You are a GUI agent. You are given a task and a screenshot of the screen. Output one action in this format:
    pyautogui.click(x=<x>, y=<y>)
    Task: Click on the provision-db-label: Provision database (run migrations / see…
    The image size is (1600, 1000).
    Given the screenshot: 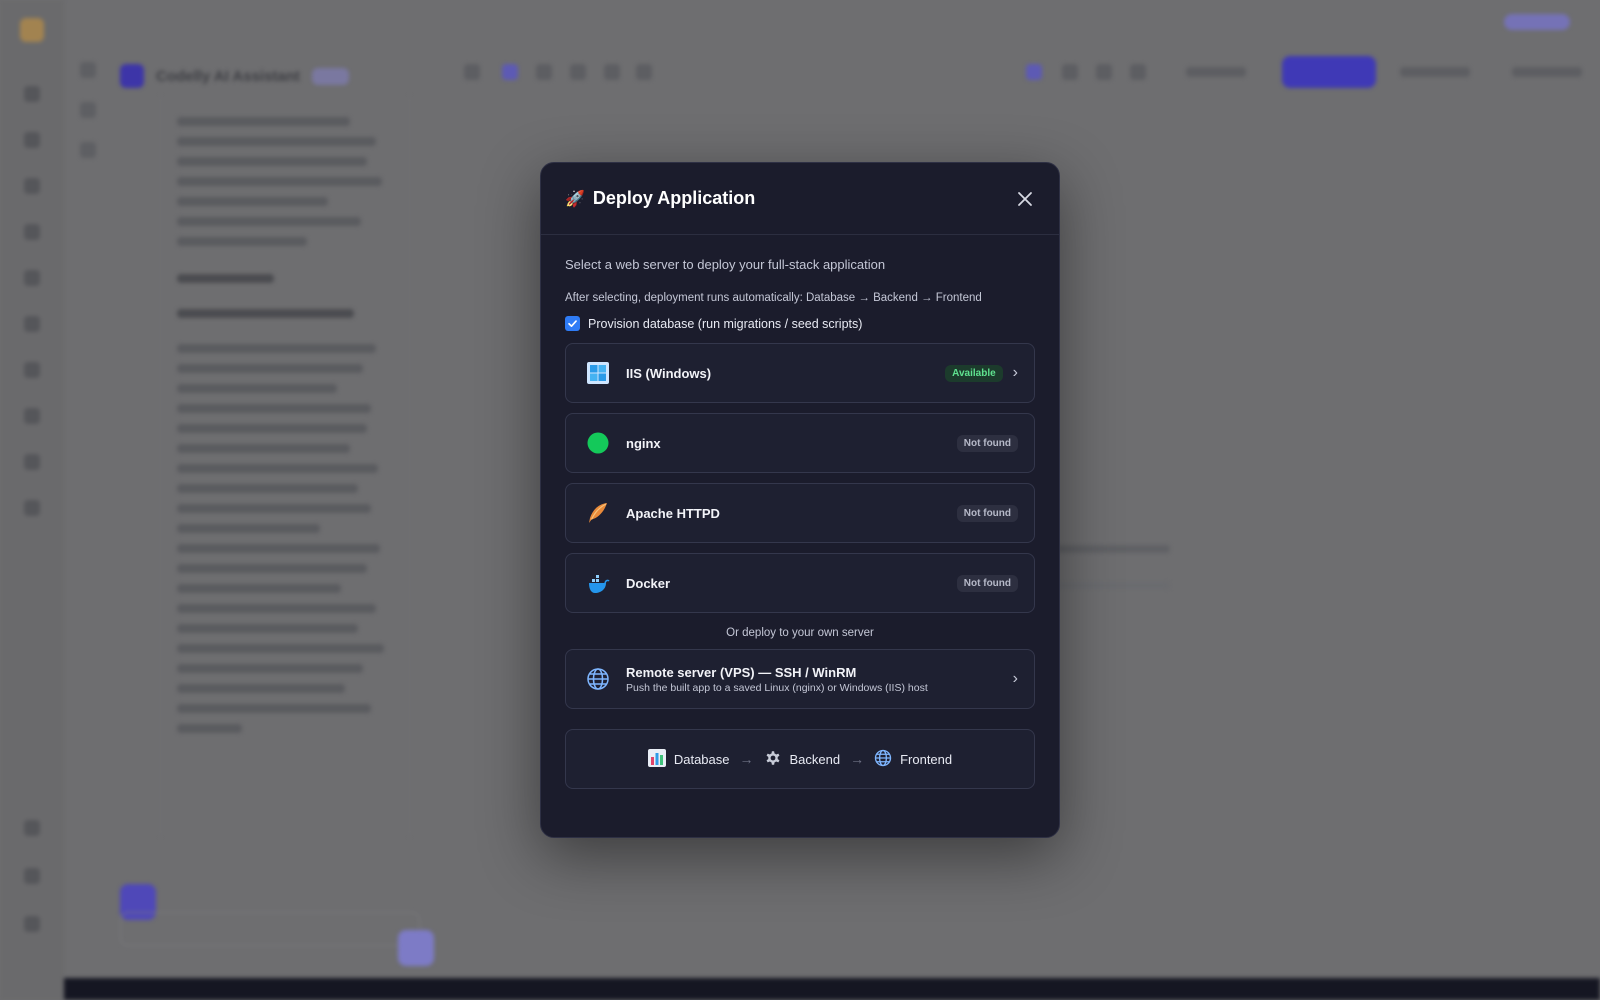 What is the action you would take?
    pyautogui.click(x=725, y=323)
    